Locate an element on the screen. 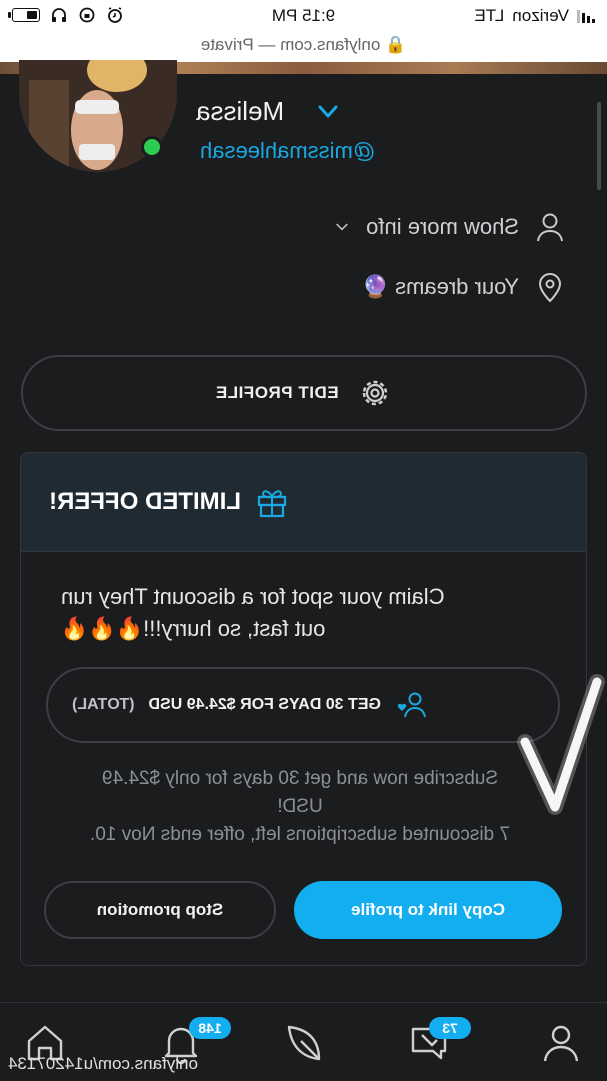 The image size is (607, 1081). edit-profile-label: EDIT PROFILE is located at coordinates (277, 392).